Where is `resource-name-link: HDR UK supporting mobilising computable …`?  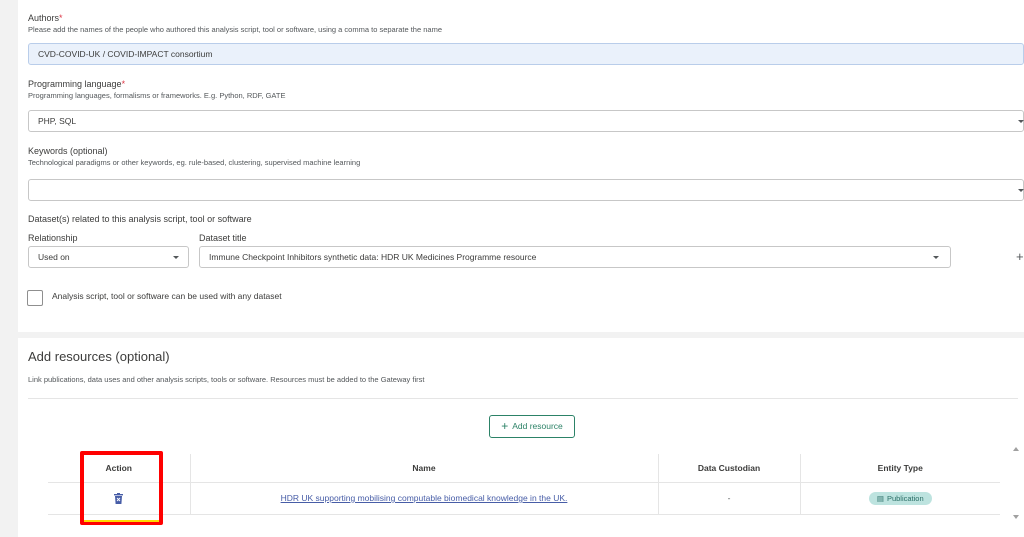 resource-name-link: HDR UK supporting mobilising computable … is located at coordinates (424, 498).